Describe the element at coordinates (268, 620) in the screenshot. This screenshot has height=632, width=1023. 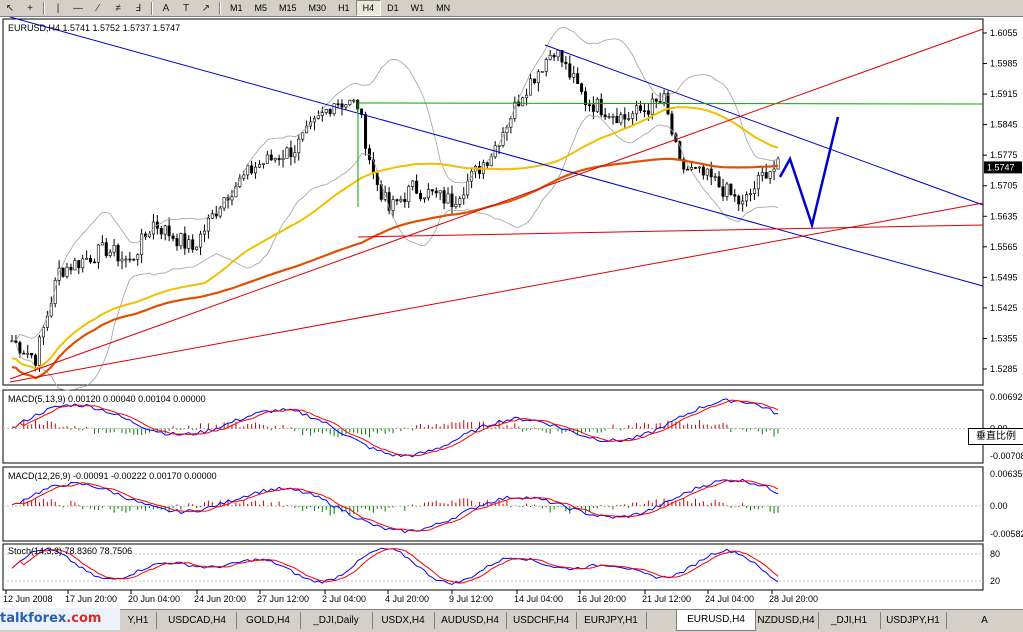
I see `chart-tab-gold-h4: GOLD,H4` at that location.